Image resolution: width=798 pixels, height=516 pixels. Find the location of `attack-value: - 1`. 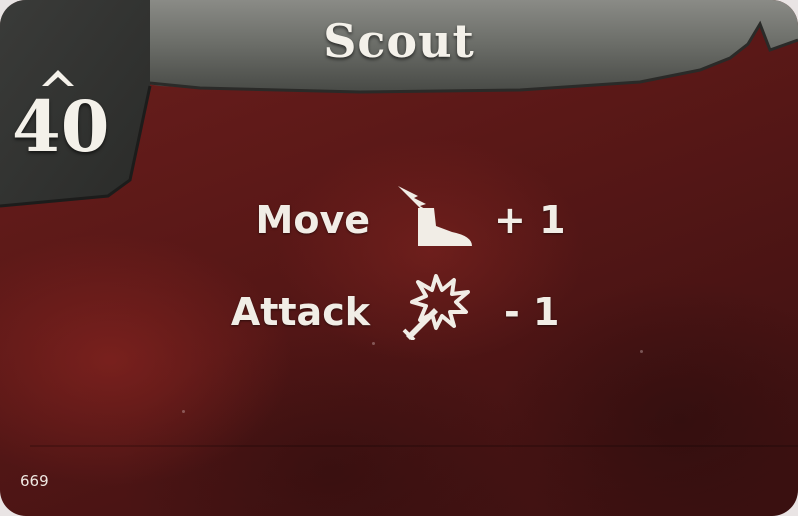

attack-value: - 1 is located at coordinates (532, 312).